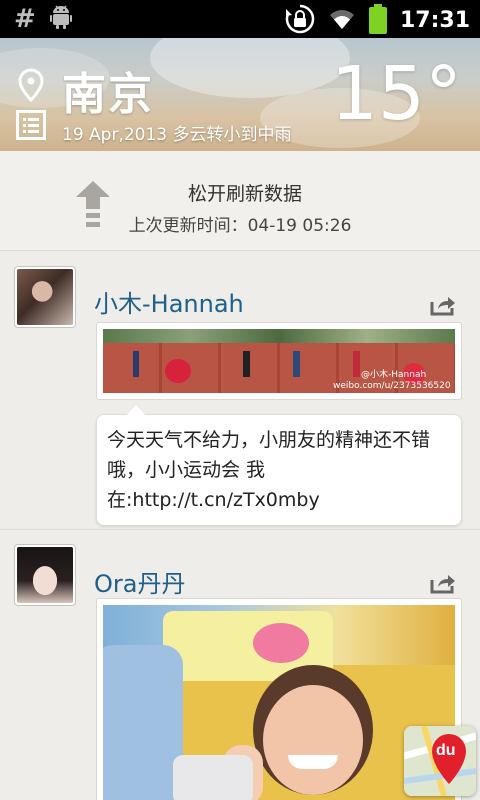  I want to click on map-icon, so click(440, 761).